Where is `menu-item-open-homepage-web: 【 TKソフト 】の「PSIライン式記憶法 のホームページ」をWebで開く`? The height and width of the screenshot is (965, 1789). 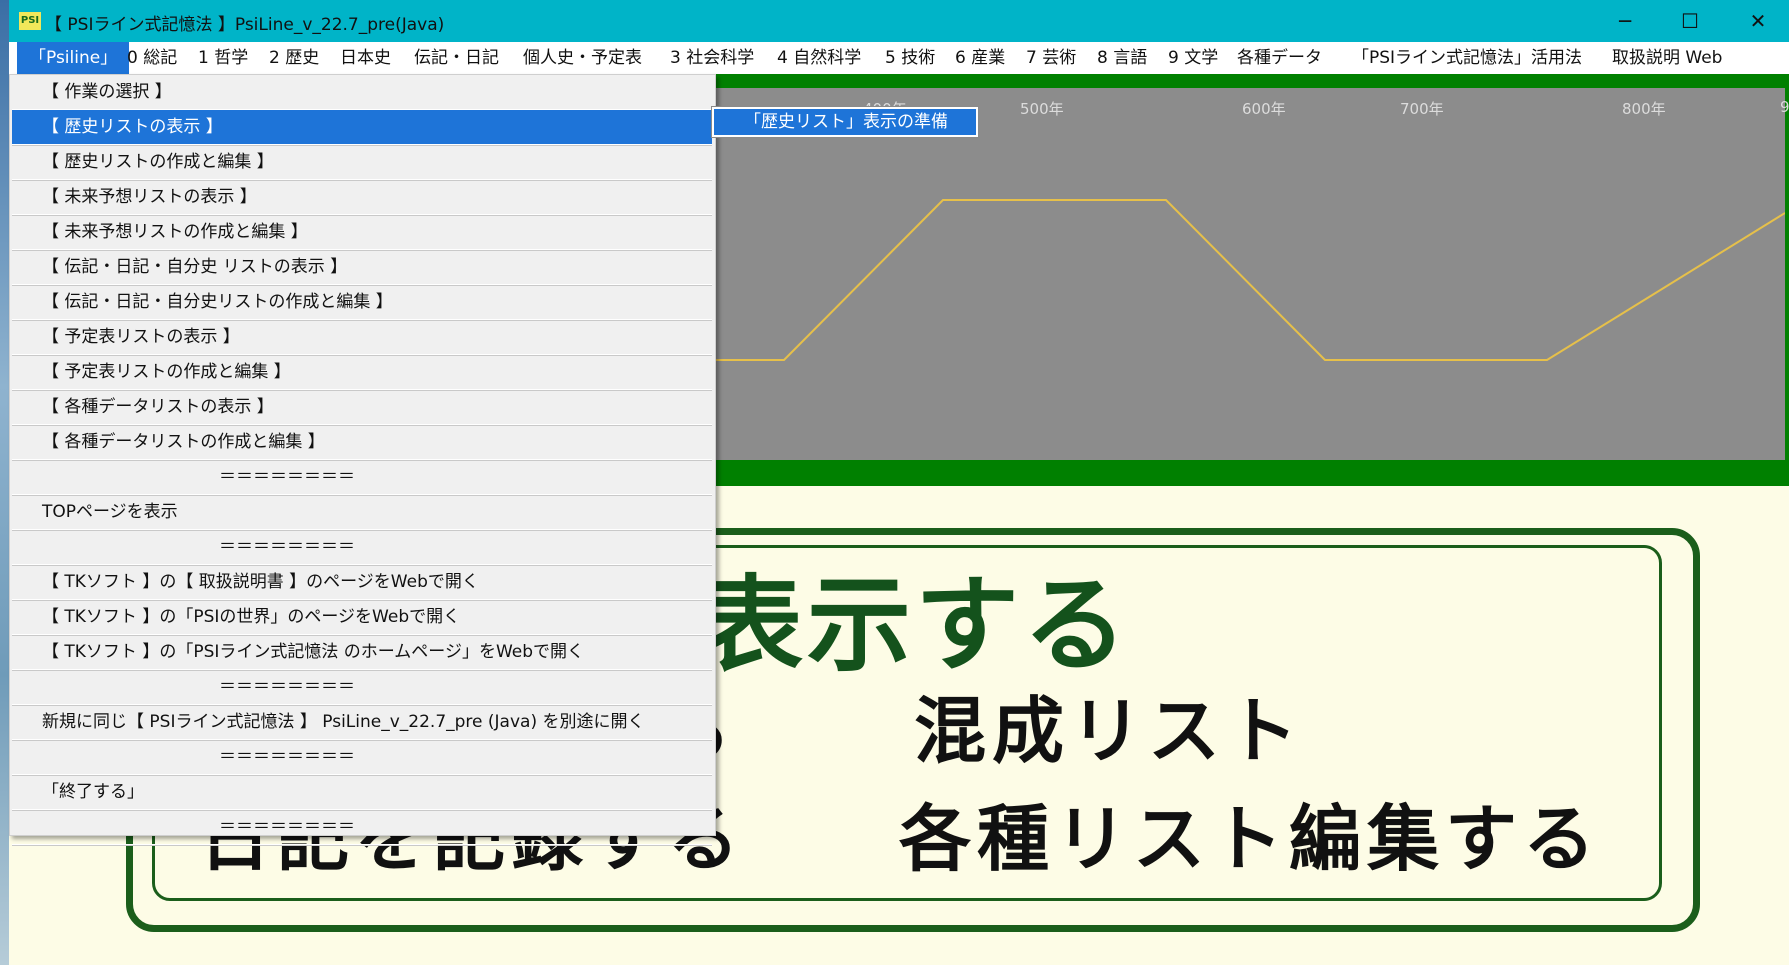 menu-item-open-homepage-web: 【 TKソフト 】の「PSIライン式記憶法 のホームページ」をWebで開く is located at coordinates (362, 652).